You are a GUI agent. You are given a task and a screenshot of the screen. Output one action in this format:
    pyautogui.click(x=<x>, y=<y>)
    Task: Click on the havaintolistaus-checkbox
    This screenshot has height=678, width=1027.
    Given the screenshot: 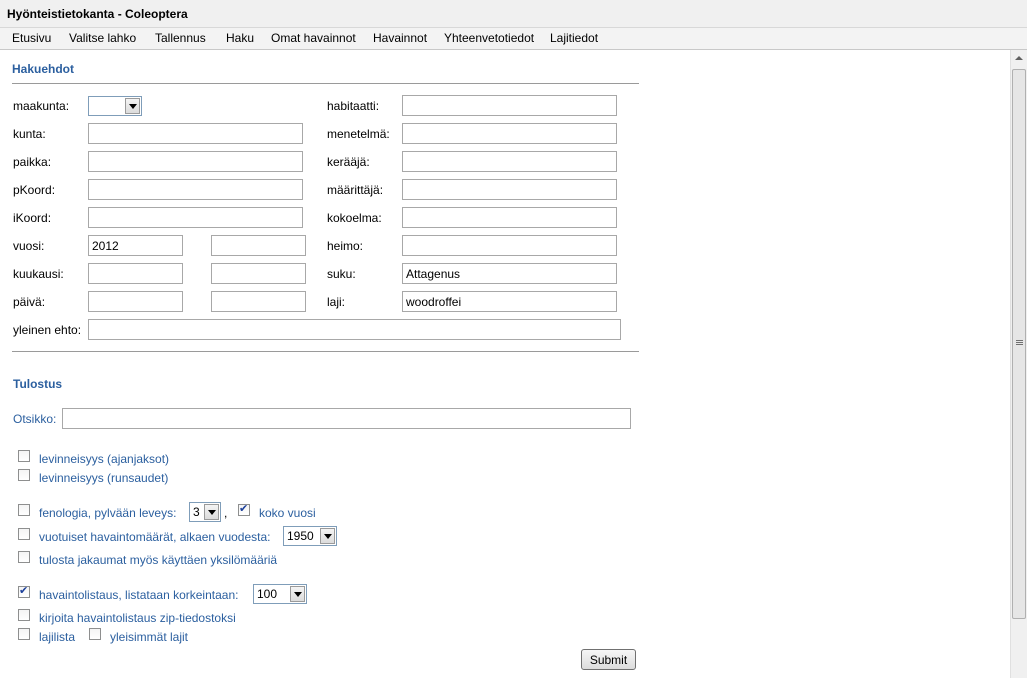 What is the action you would take?
    pyautogui.click(x=24, y=591)
    